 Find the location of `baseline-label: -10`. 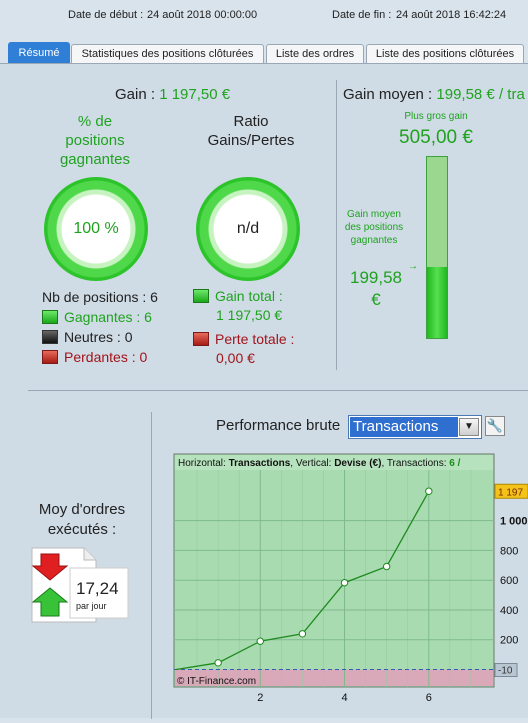

baseline-label: -10 is located at coordinates (505, 671).